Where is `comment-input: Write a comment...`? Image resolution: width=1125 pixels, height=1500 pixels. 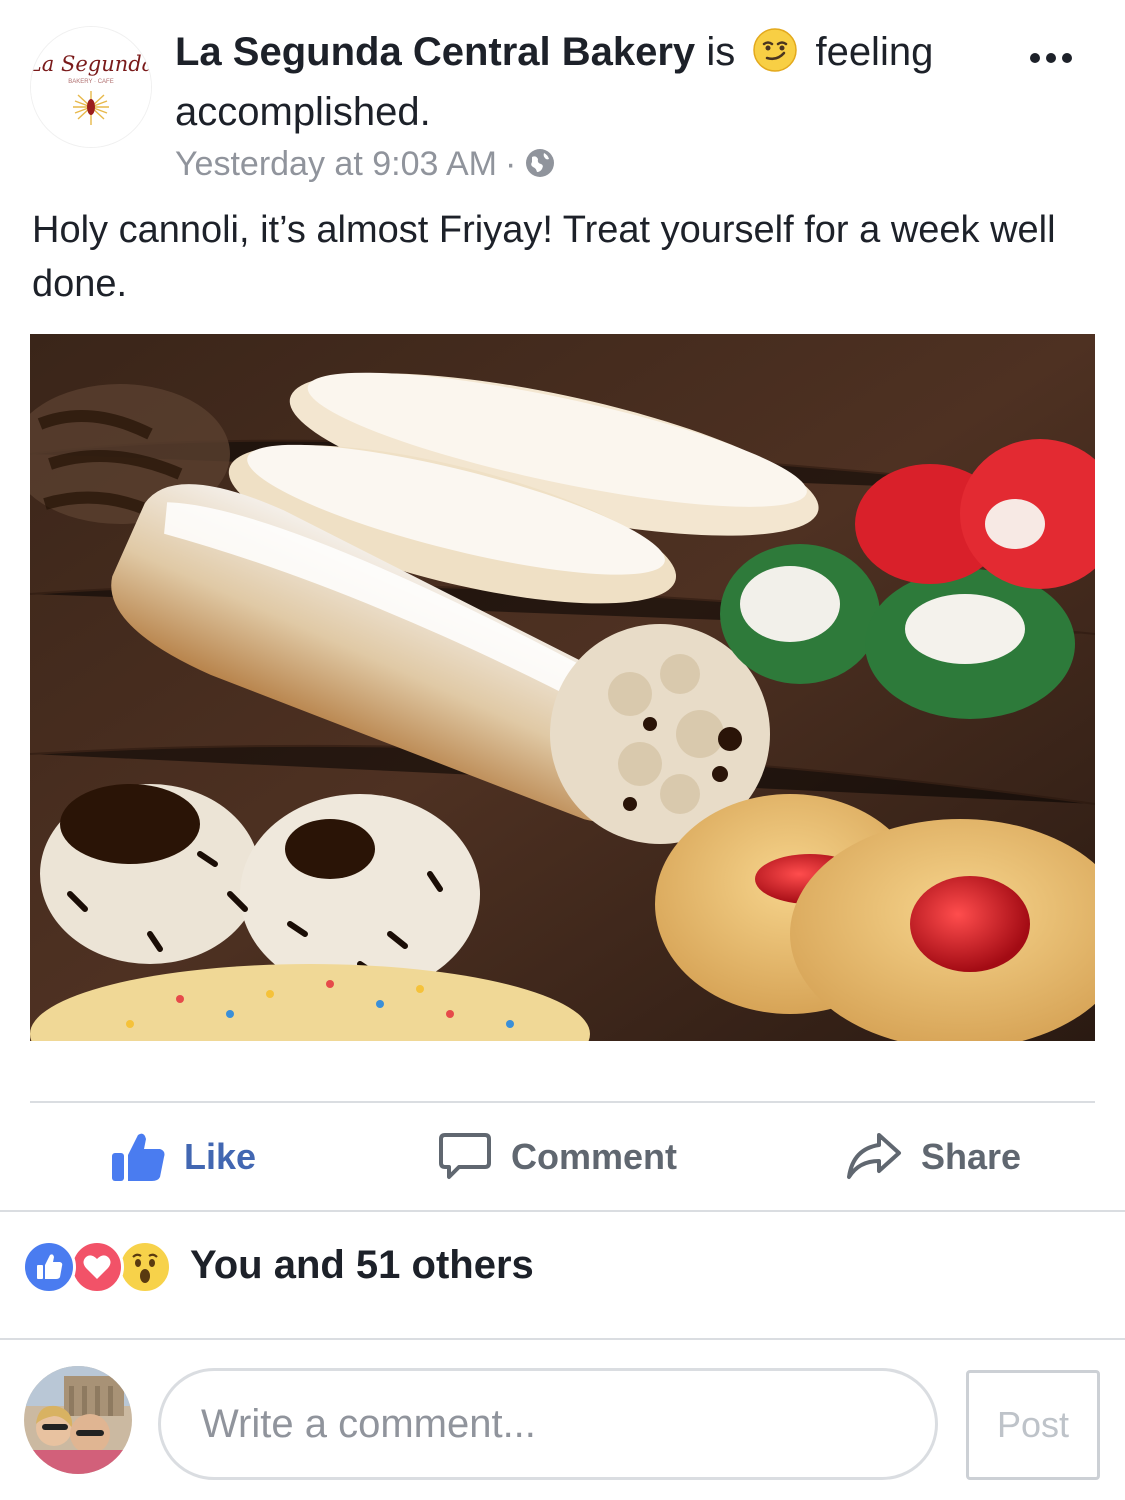 comment-input: Write a comment... is located at coordinates (548, 1424).